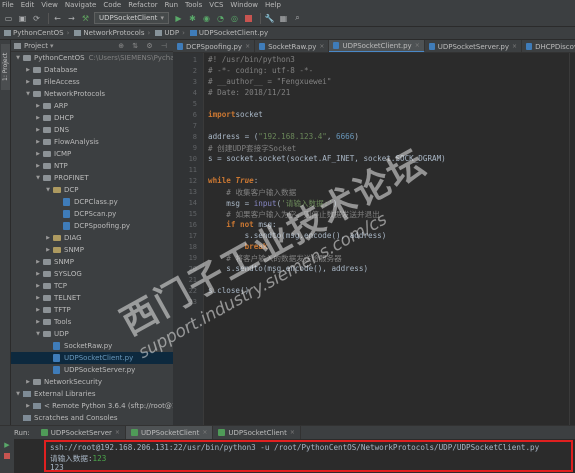 Image resolution: width=575 pixels, height=473 pixels. Describe the element at coordinates (71, 18) in the screenshot. I see `forward-icon: →` at that location.